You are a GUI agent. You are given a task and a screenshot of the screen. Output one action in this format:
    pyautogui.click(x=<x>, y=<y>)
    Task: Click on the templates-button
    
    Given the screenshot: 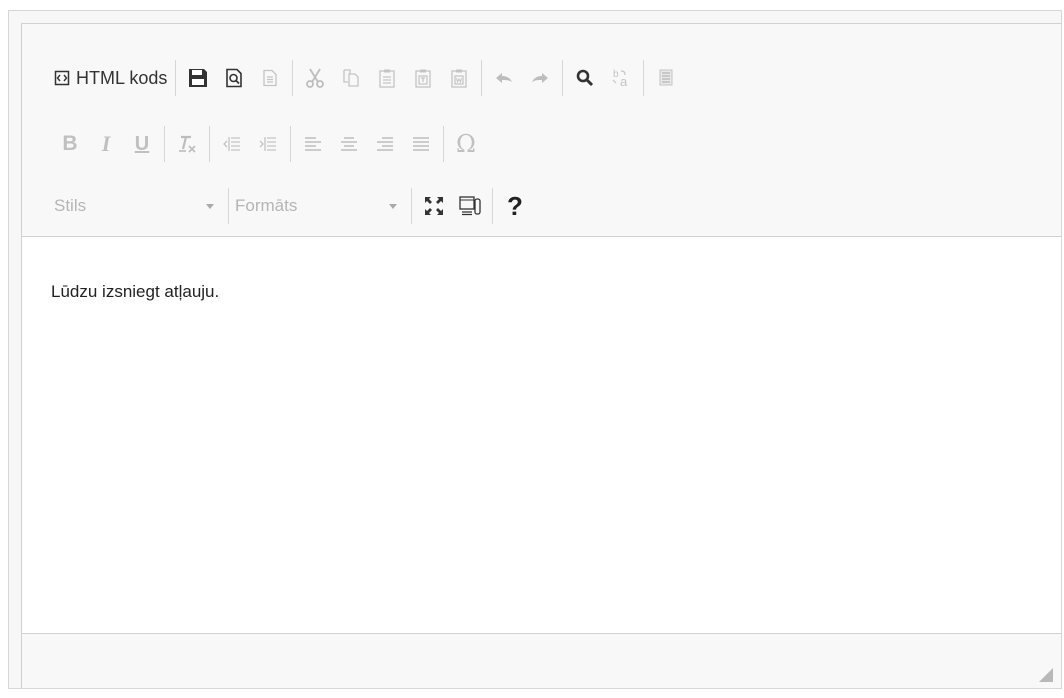 What is the action you would take?
    pyautogui.click(x=270, y=78)
    